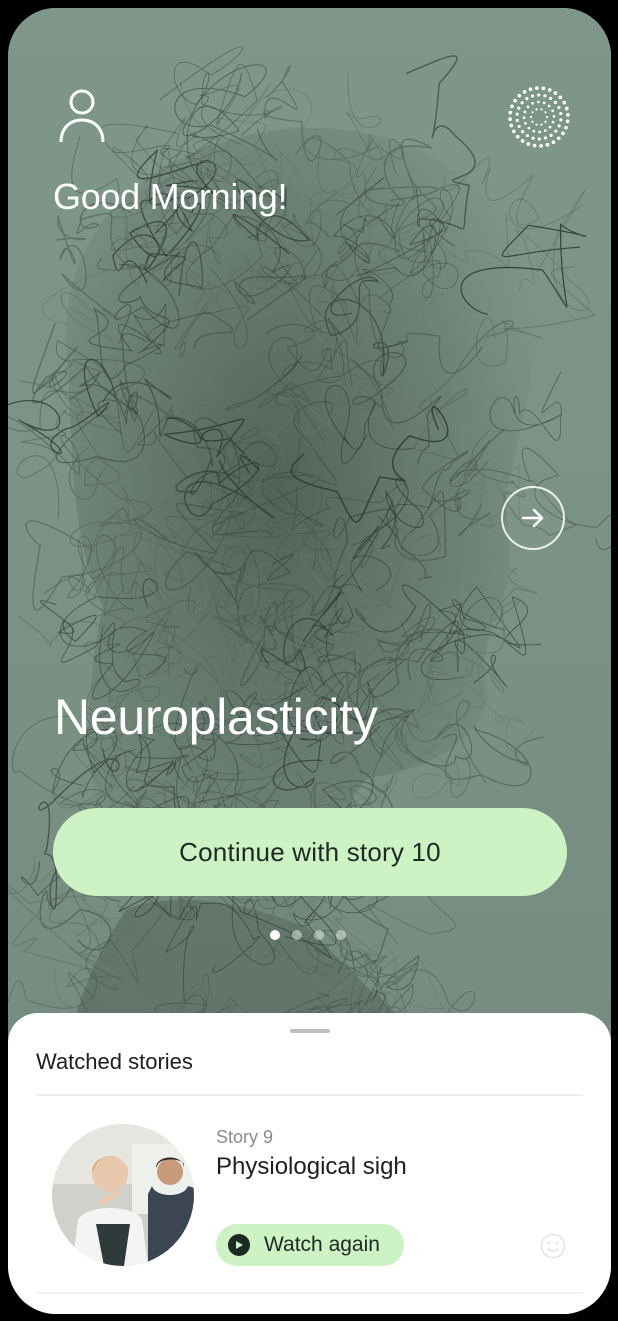 Image resolution: width=618 pixels, height=1321 pixels. What do you see at coordinates (553, 1246) in the screenshot?
I see `smiley-icon` at bounding box center [553, 1246].